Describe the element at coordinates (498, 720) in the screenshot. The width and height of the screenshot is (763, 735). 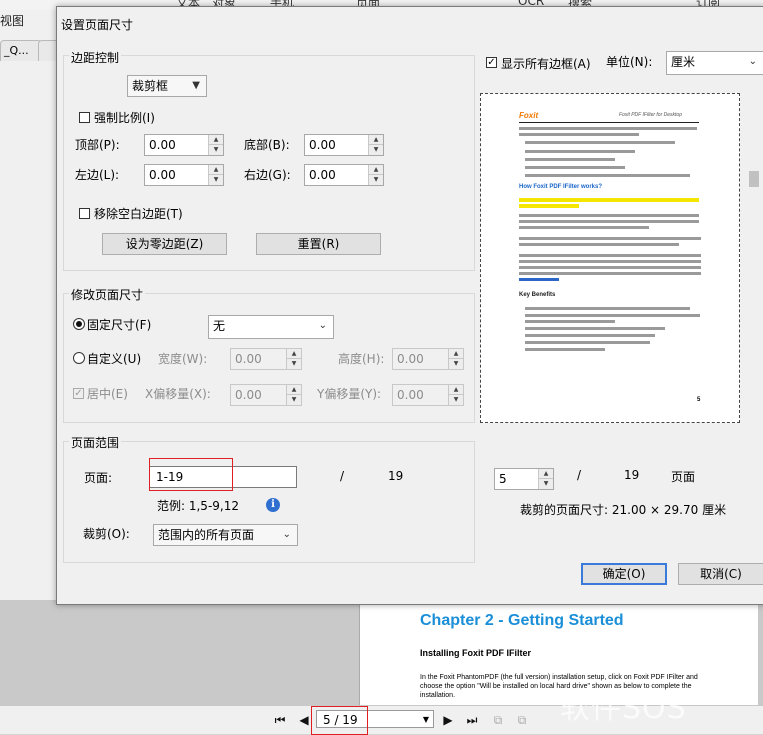
I see `previous-view-icon: ⧉` at that location.